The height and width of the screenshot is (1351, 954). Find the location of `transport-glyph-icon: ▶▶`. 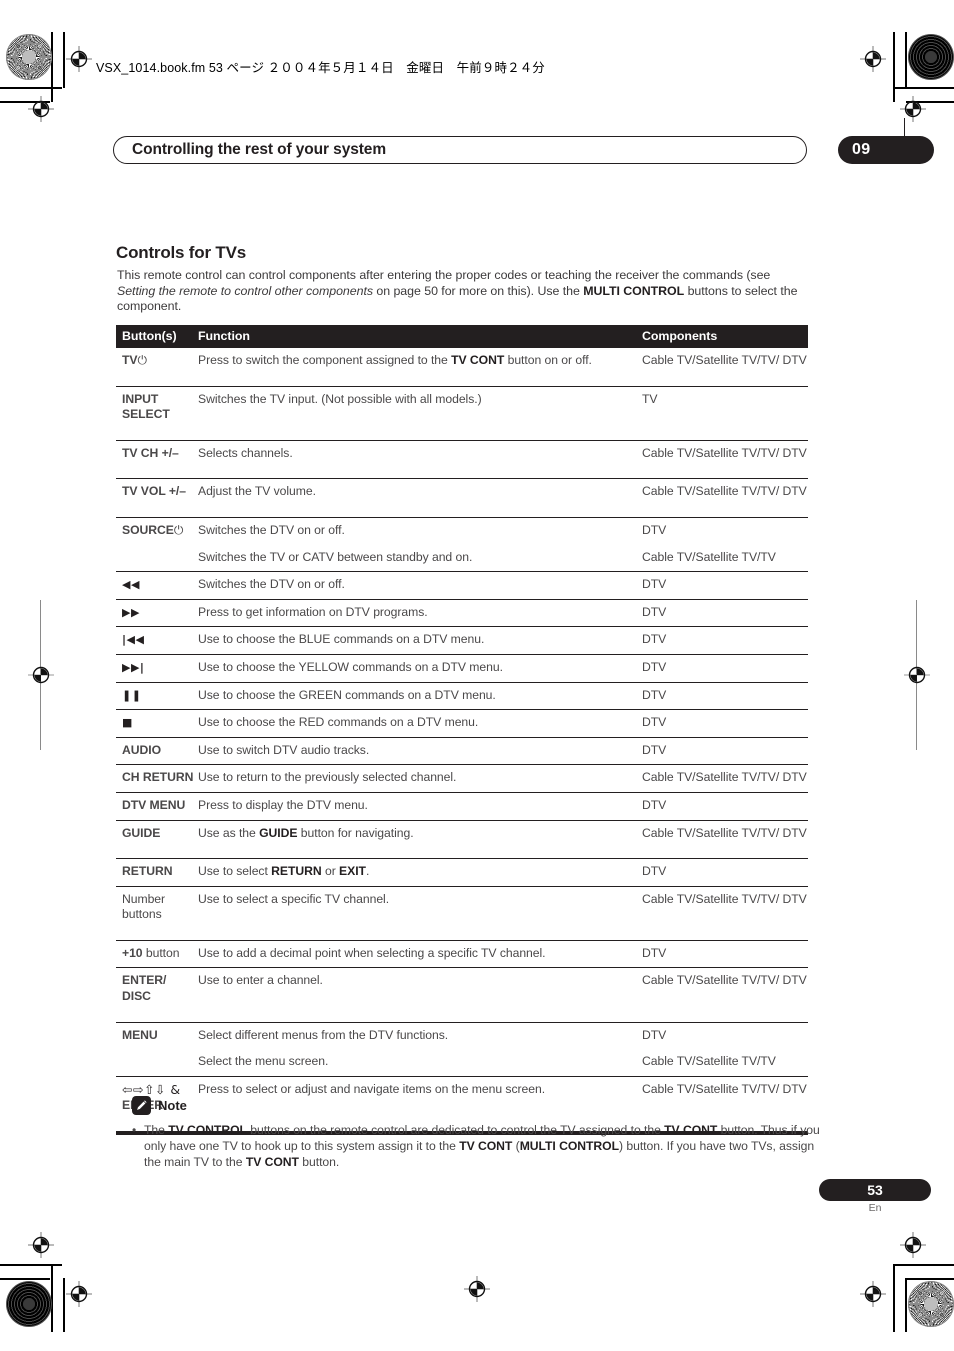

transport-glyph-icon: ▶▶ is located at coordinates (131, 612).